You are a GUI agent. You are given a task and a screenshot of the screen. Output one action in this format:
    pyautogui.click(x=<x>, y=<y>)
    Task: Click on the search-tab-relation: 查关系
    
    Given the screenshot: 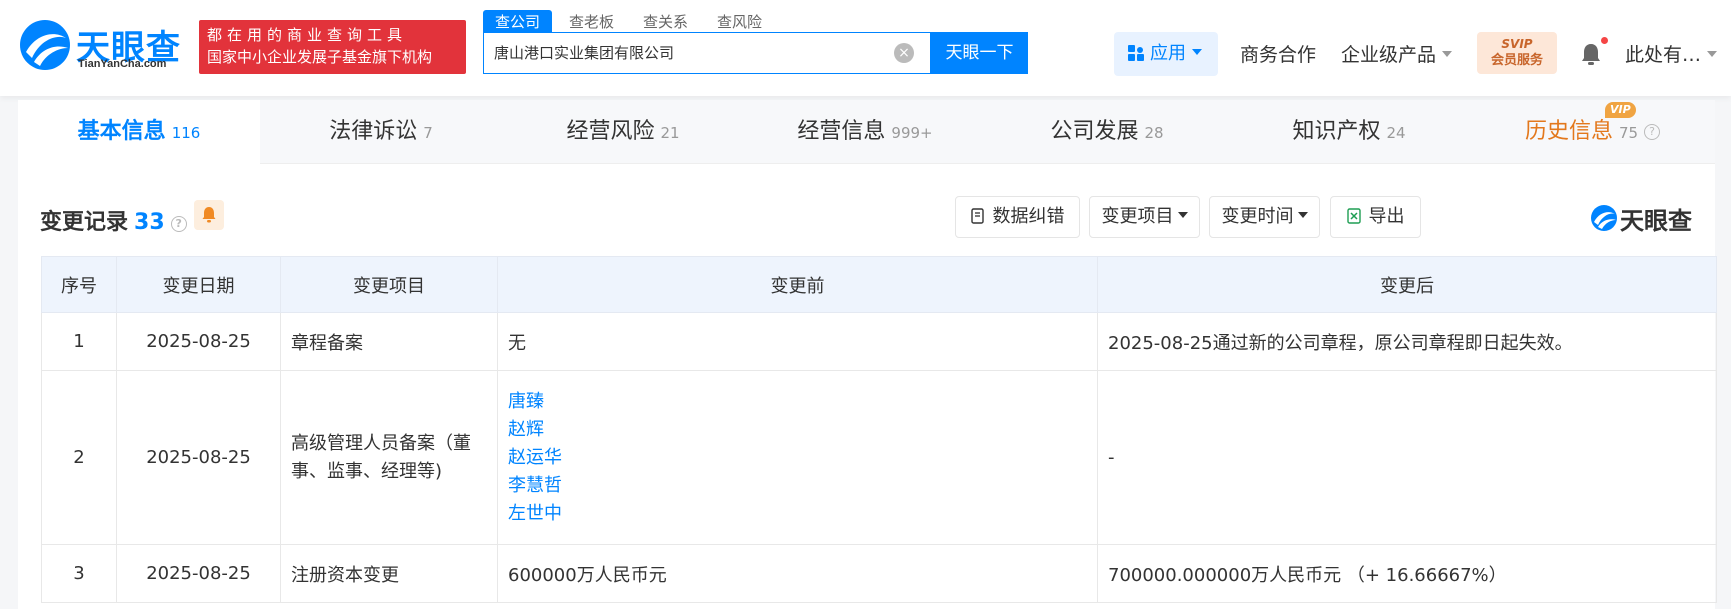 What is the action you would take?
    pyautogui.click(x=665, y=21)
    